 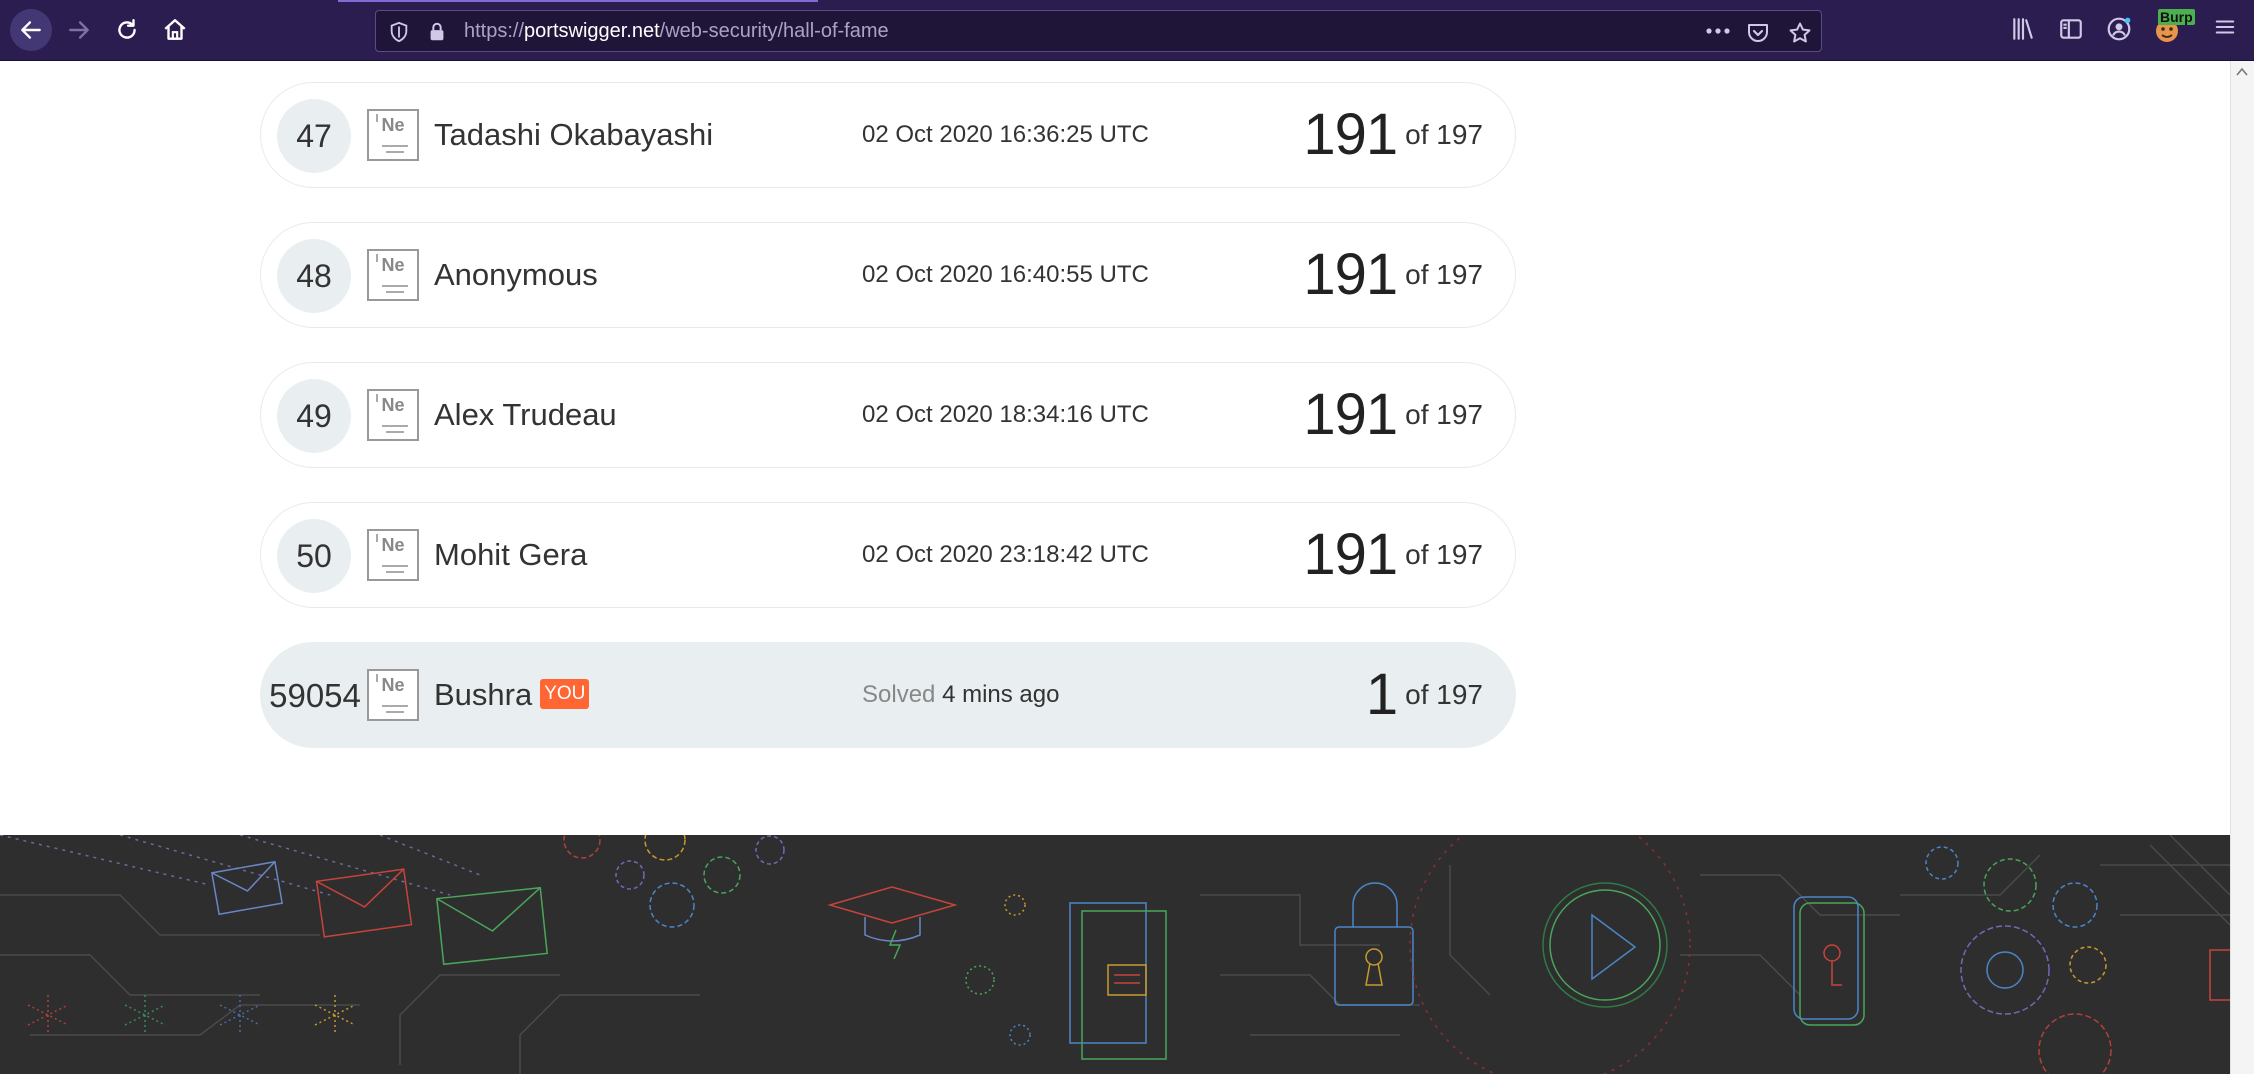 What do you see at coordinates (899, 694) in the screenshot?
I see `solved-label: Solved` at bounding box center [899, 694].